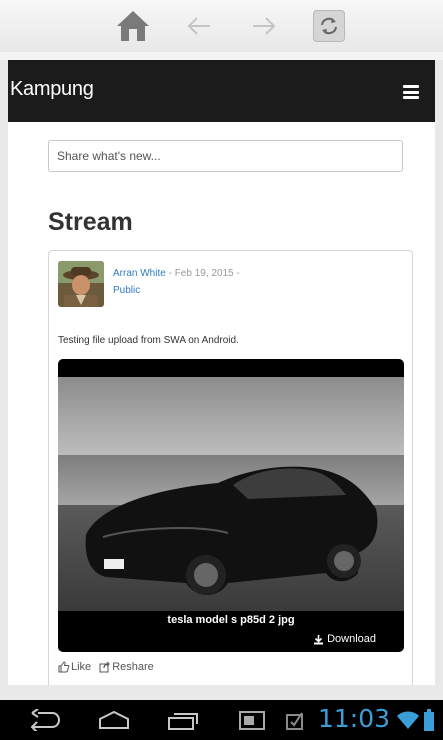  I want to click on toolbar-divider, so click(221, 56).